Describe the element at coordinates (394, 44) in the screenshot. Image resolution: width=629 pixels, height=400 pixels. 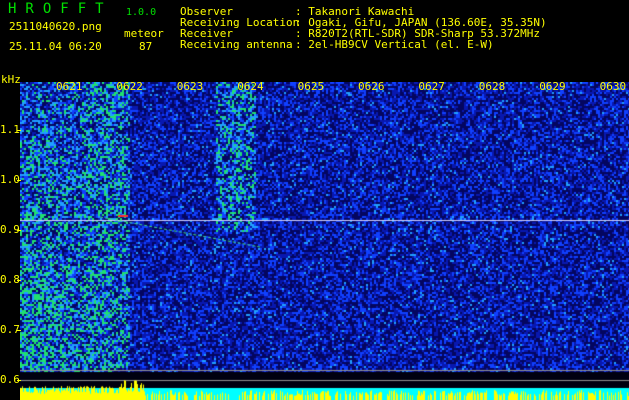
I see `info-value: : 2el-HB9CV Vertical (el. E-W)` at that location.